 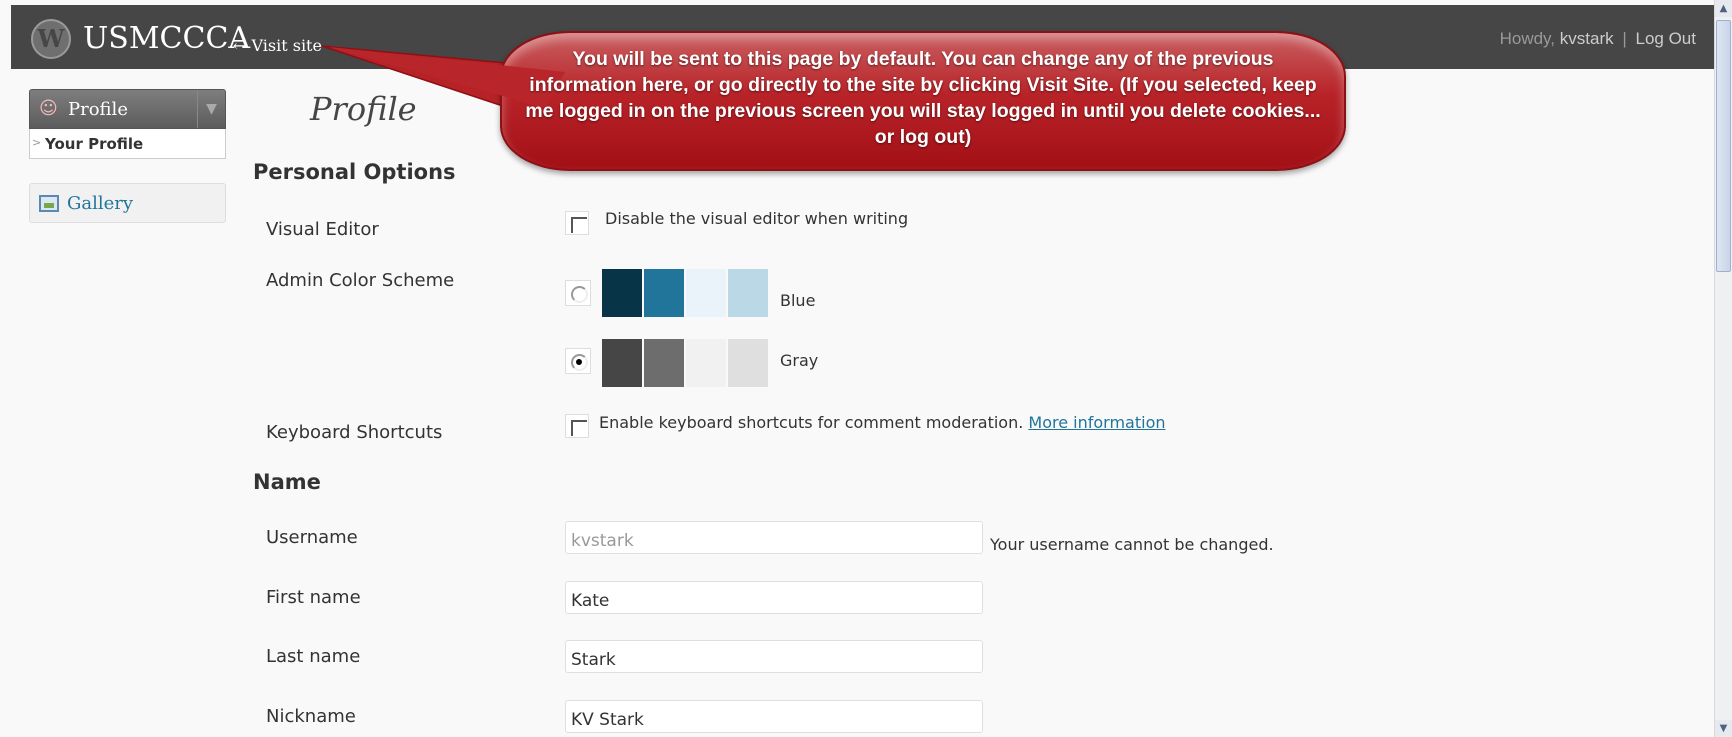 What do you see at coordinates (354, 172) in the screenshot?
I see `section-heading-personal-options: Personal Options` at bounding box center [354, 172].